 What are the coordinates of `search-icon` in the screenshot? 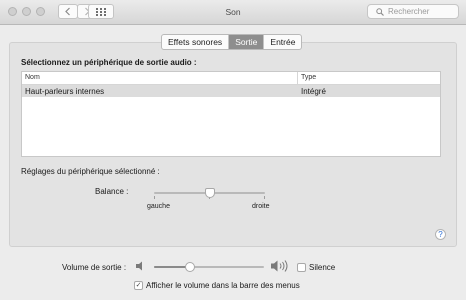 It's located at (380, 11).